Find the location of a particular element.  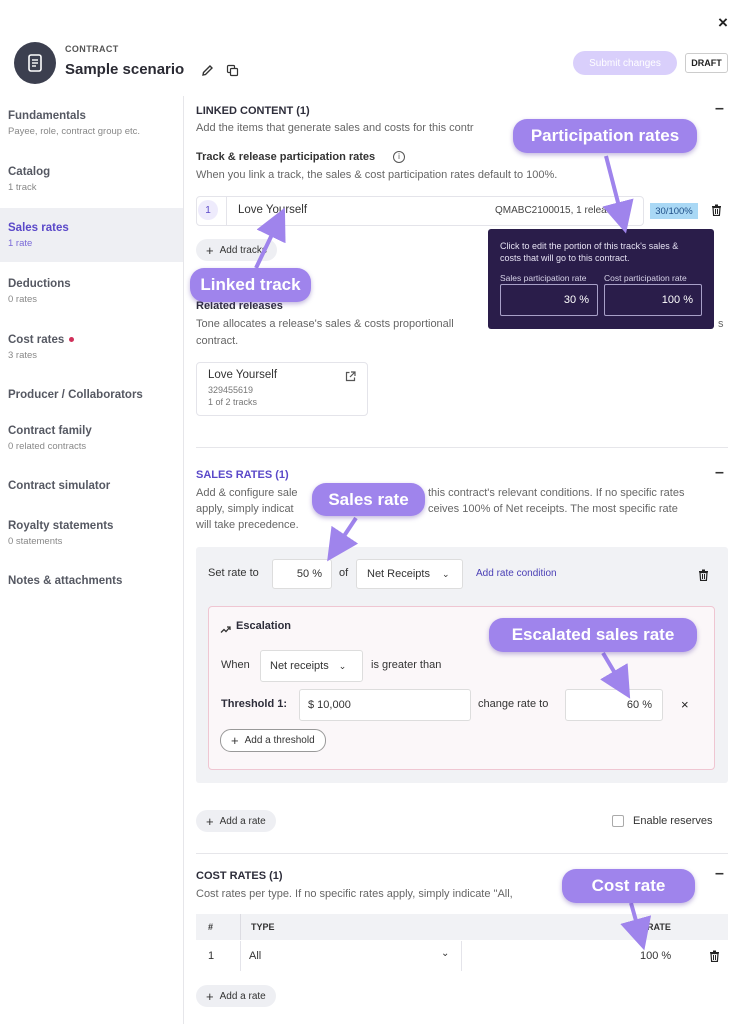

close-icon: × is located at coordinates (723, 22).